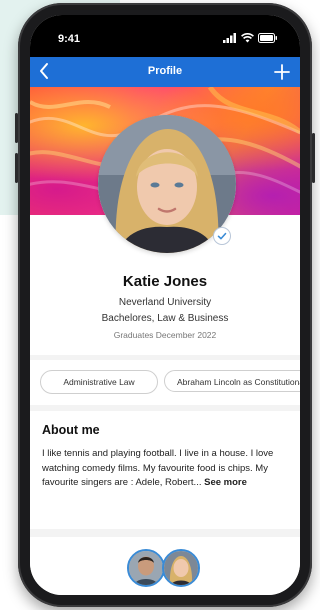 Image resolution: width=320 pixels, height=610 pixels. What do you see at coordinates (165, 281) in the screenshot?
I see `profile-name: Katie Jones` at bounding box center [165, 281].